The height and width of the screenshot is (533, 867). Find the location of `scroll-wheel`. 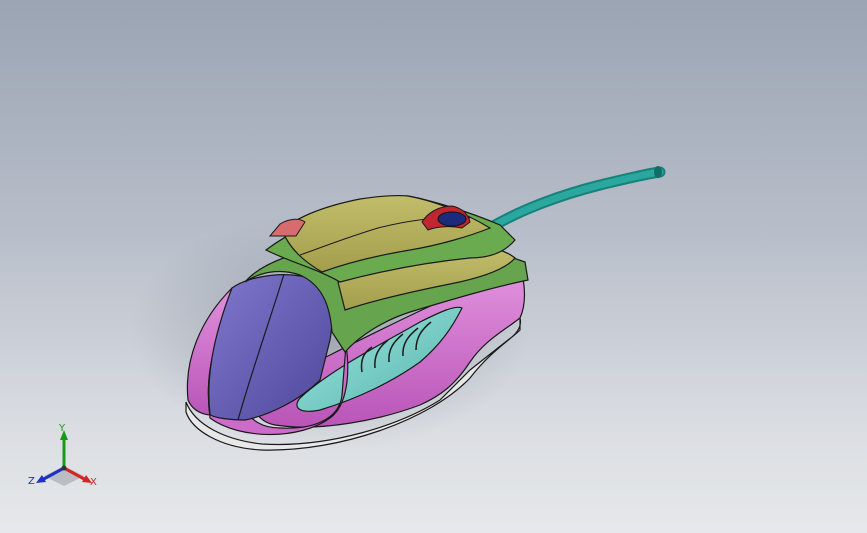

scroll-wheel is located at coordinates (452, 219).